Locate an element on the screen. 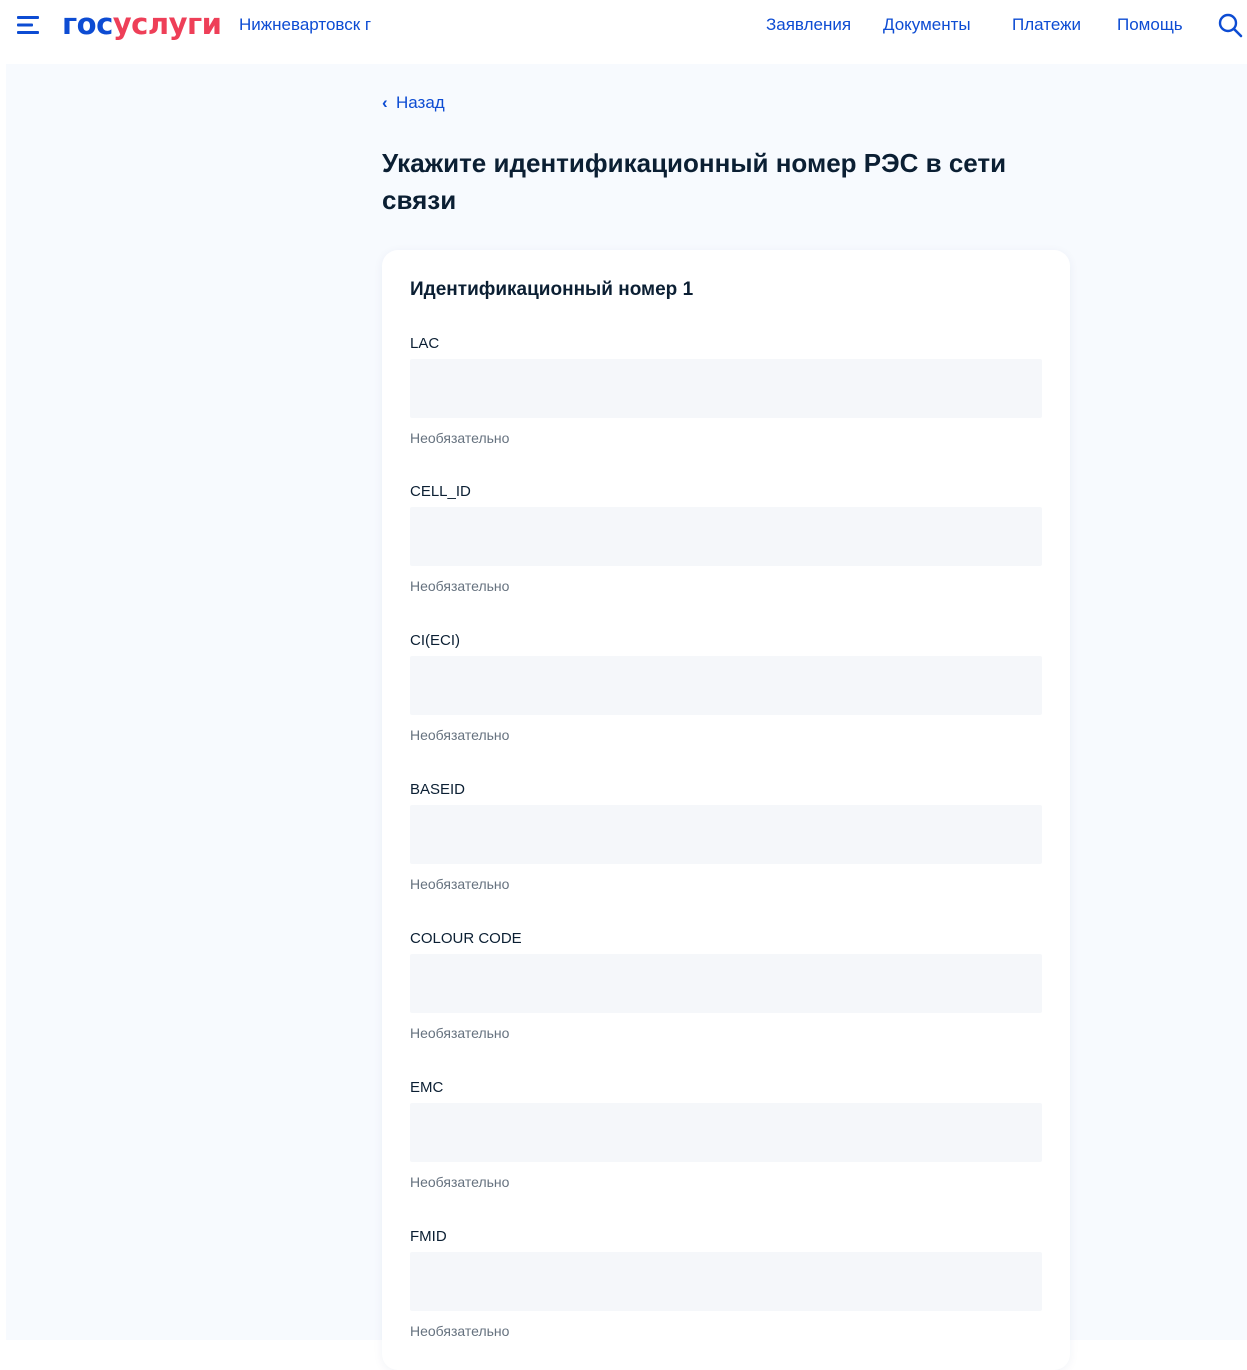 This screenshot has width=1247, height=1370. back-link-label: Назад is located at coordinates (420, 102).